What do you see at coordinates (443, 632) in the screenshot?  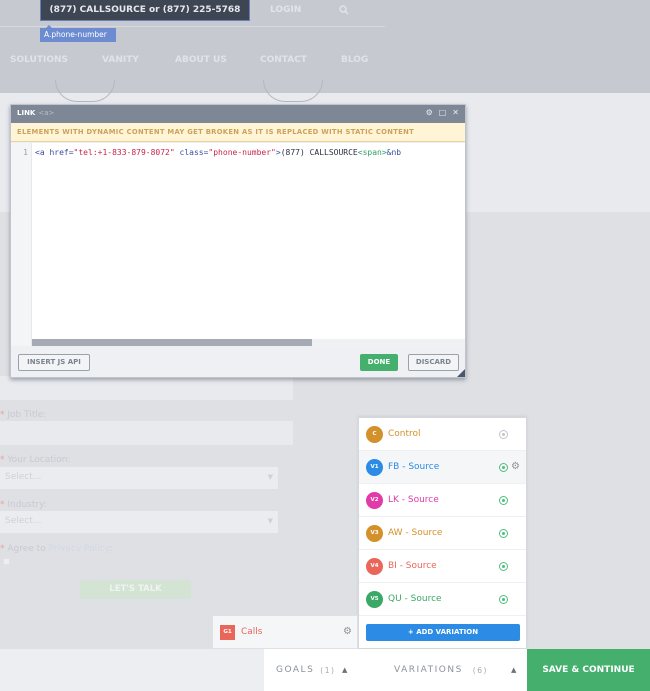 I see `add-variation-button: + ADD VARIATION` at bounding box center [443, 632].